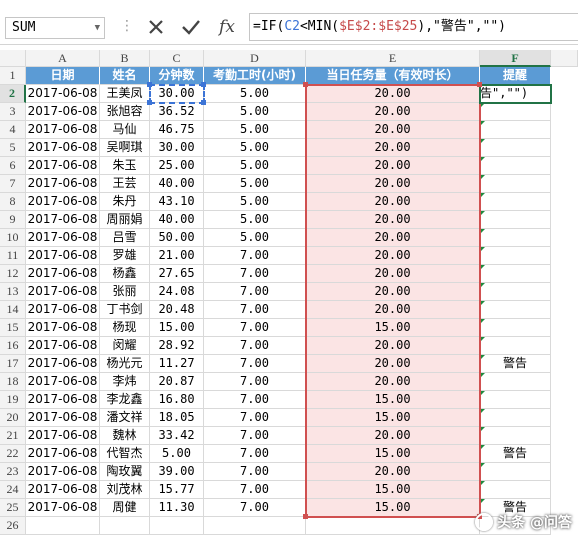 The height and width of the screenshot is (544, 578). Describe the element at coordinates (125, 454) in the screenshot. I see `name-cell: 代智杰` at that location.